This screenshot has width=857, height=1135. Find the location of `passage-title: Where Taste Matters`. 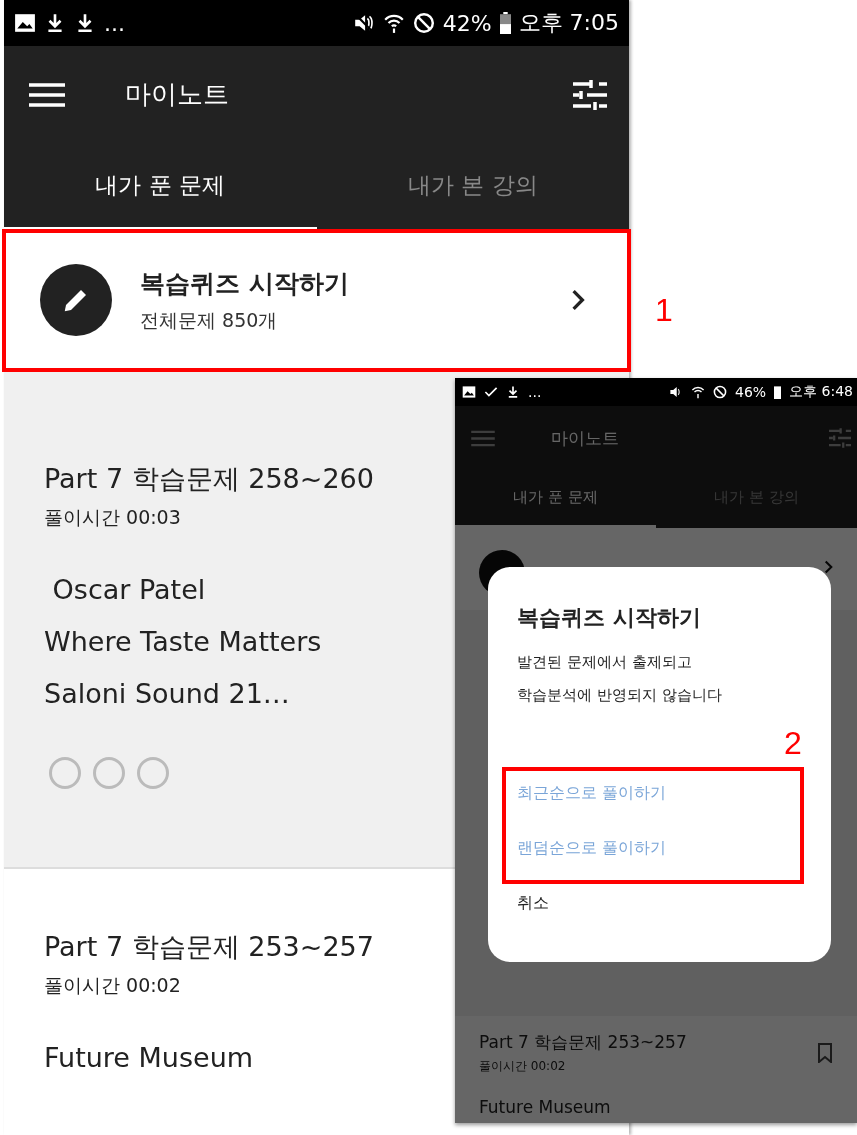

passage-title: Where Taste Matters is located at coordinates (183, 642).